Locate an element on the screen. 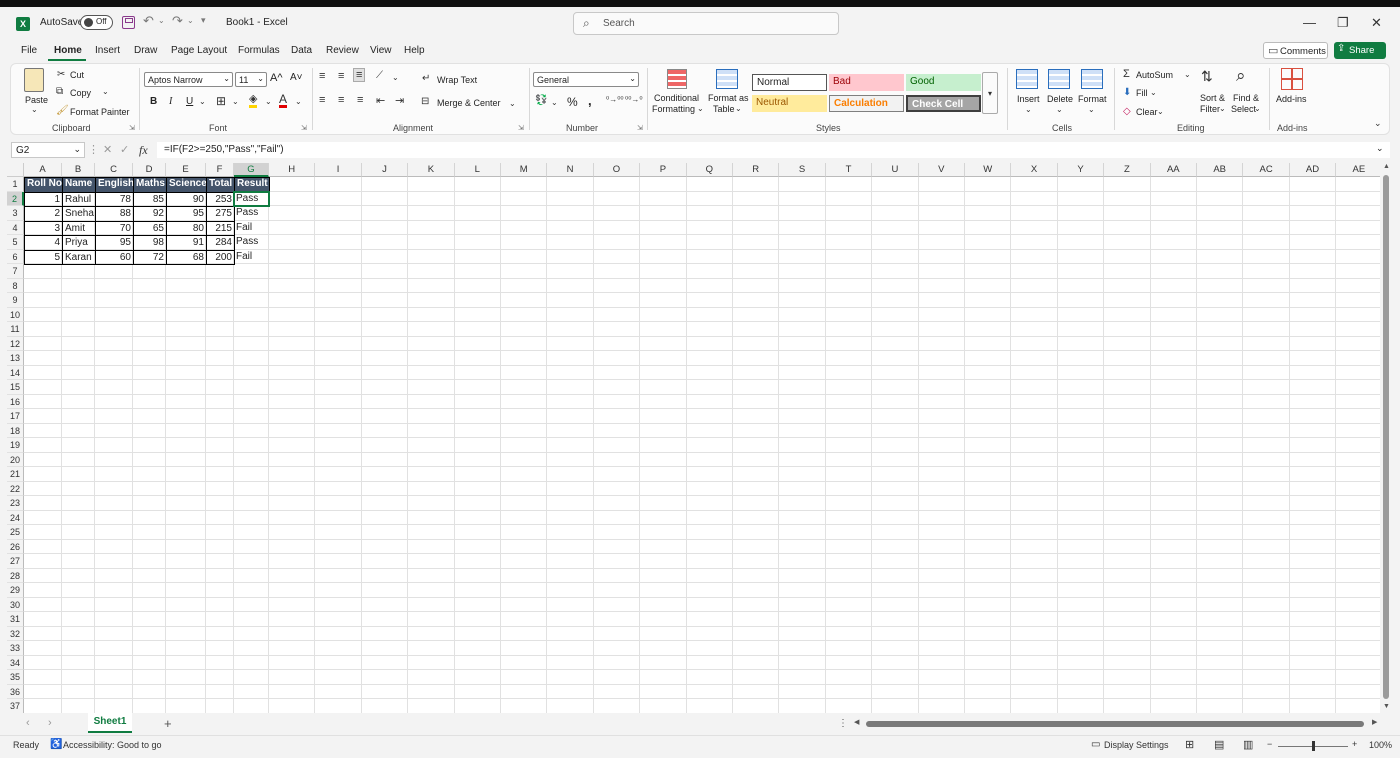 The image size is (1400, 758). clipboard-launcher-icon: ⇲ is located at coordinates (132, 128).